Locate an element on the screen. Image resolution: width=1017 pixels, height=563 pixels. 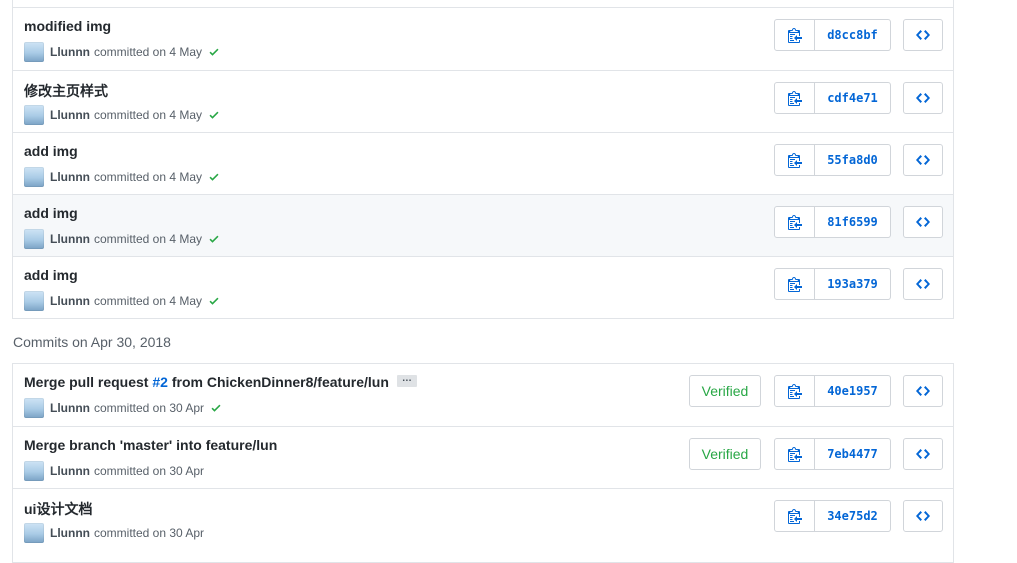
commit-message: ui设计文档 is located at coordinates (58, 509).